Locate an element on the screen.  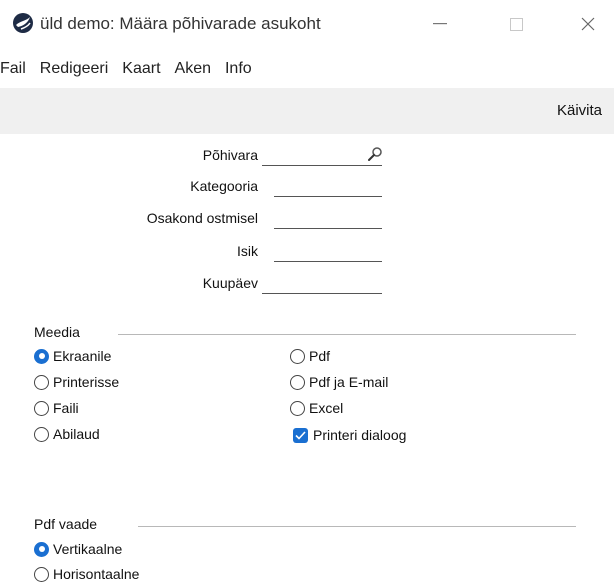
option-label: Pdf is located at coordinates (320, 356).